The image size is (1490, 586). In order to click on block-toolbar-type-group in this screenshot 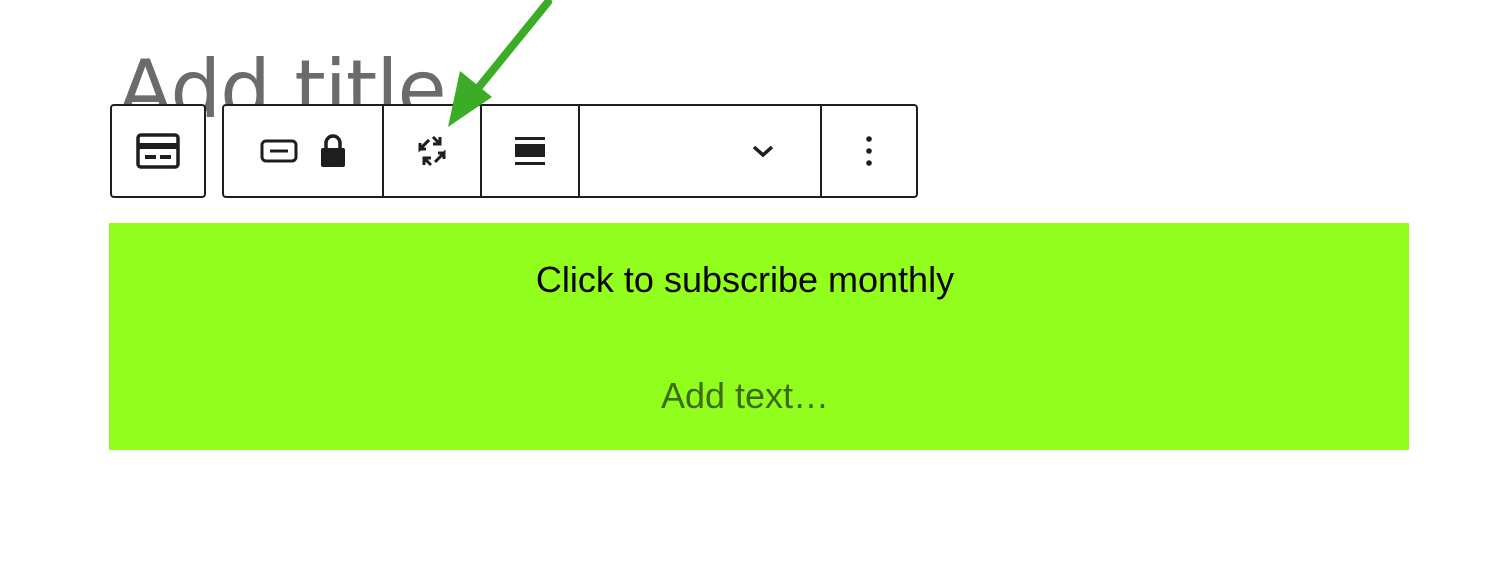, I will do `click(158, 151)`.